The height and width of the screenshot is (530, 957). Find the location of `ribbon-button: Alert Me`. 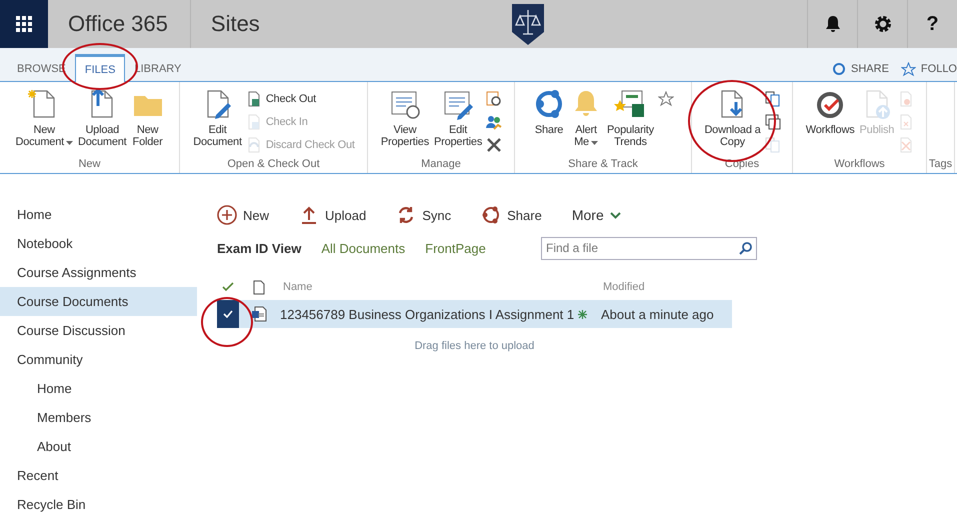

ribbon-button: Alert Me is located at coordinates (586, 122).